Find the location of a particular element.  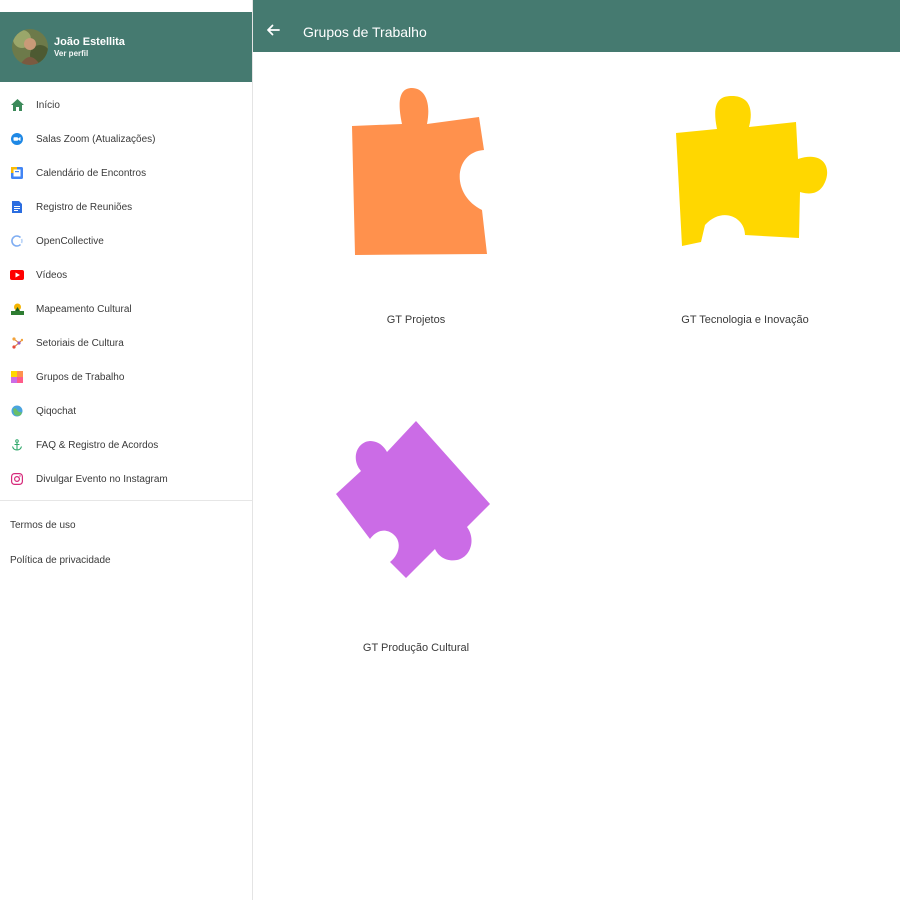

back-button is located at coordinates (273, 32).